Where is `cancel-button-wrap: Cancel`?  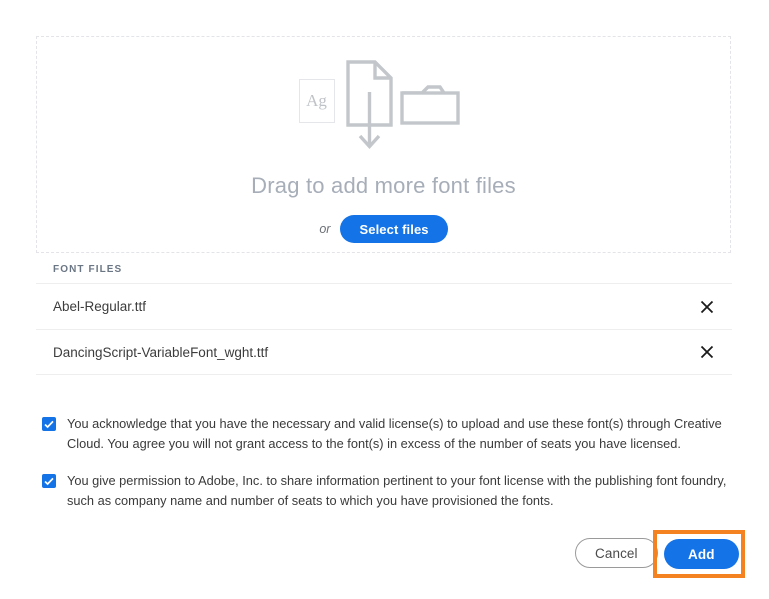 cancel-button-wrap: Cancel is located at coordinates (616, 553).